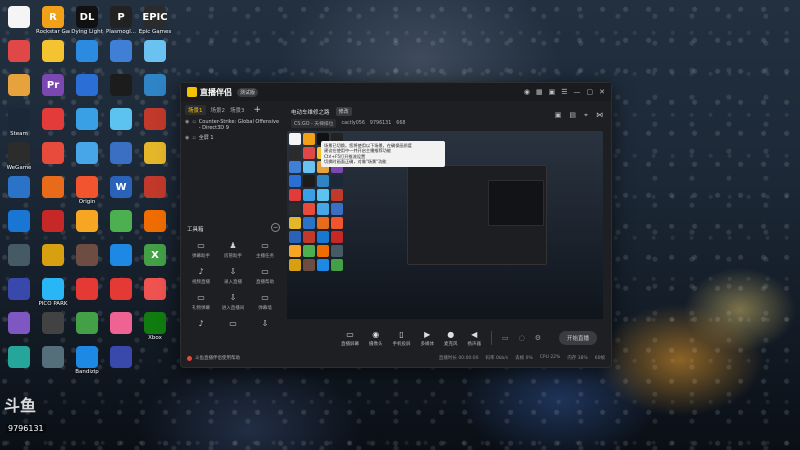  What do you see at coordinates (248, 92) in the screenshot?
I see `version-badge: 测试版` at bounding box center [248, 92].